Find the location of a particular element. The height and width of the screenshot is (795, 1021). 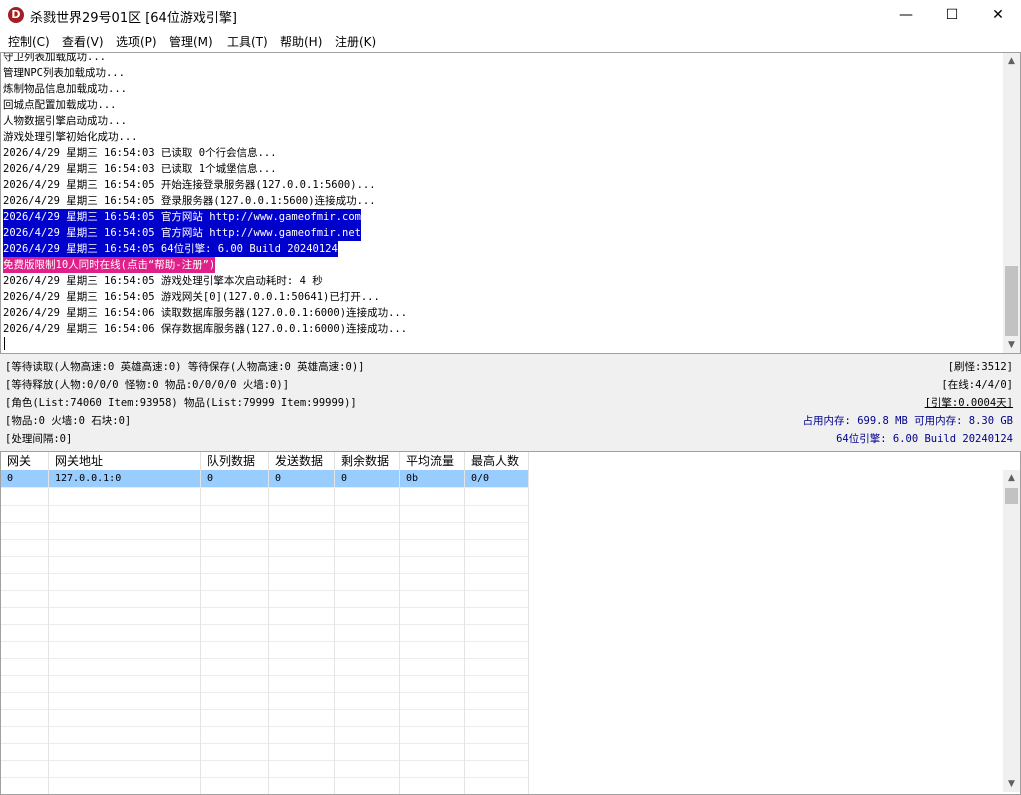

window-title: 杀戮世界29号01区 [64位游戏引擎] is located at coordinates (133, 18).